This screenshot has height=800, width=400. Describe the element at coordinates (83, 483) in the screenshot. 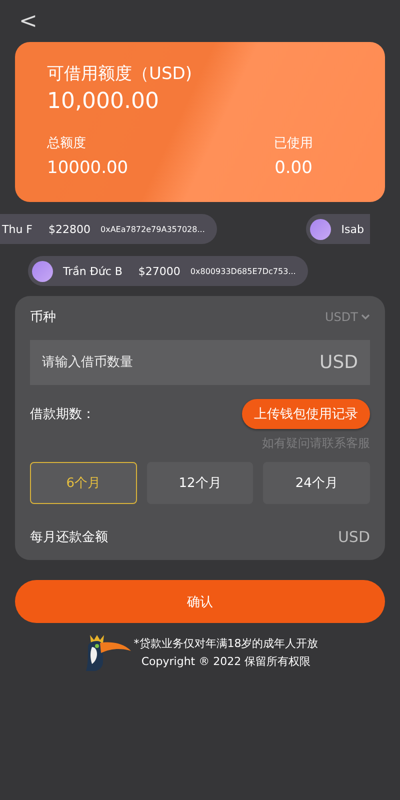

I see `period-option: 6个月` at that location.